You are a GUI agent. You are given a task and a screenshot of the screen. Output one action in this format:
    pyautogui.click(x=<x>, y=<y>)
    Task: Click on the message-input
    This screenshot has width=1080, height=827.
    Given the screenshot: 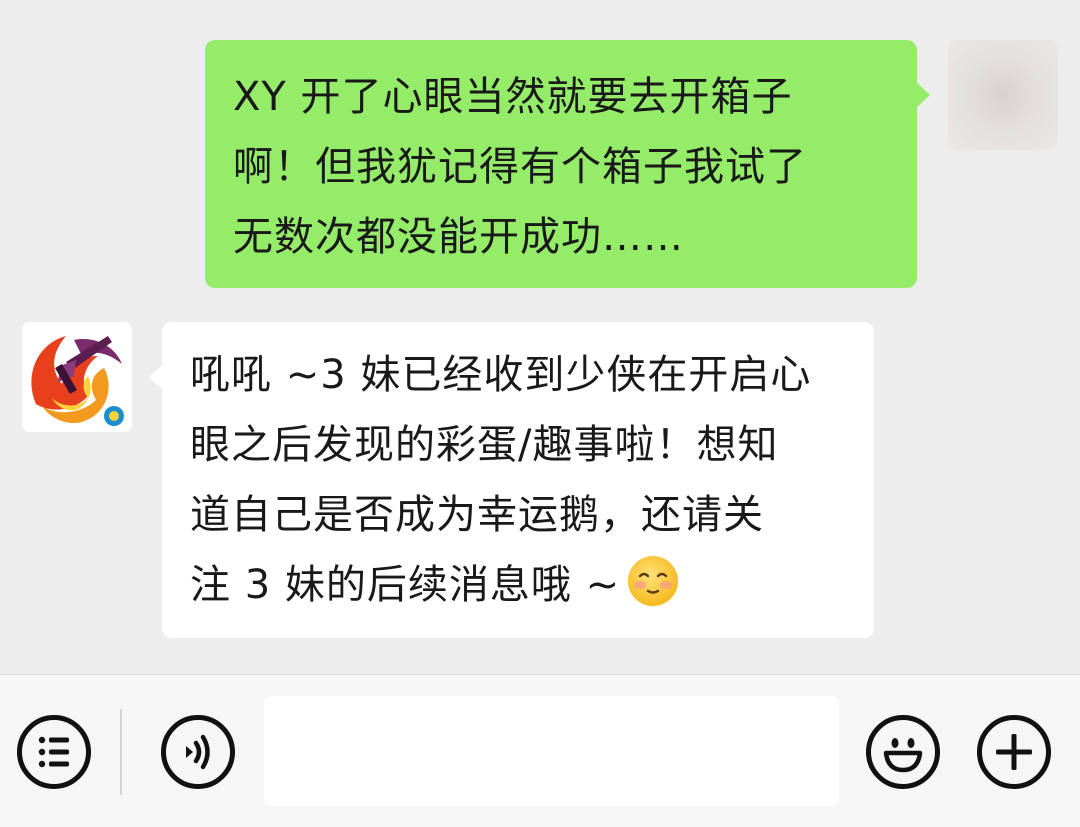 What is the action you would take?
    pyautogui.click(x=551, y=751)
    